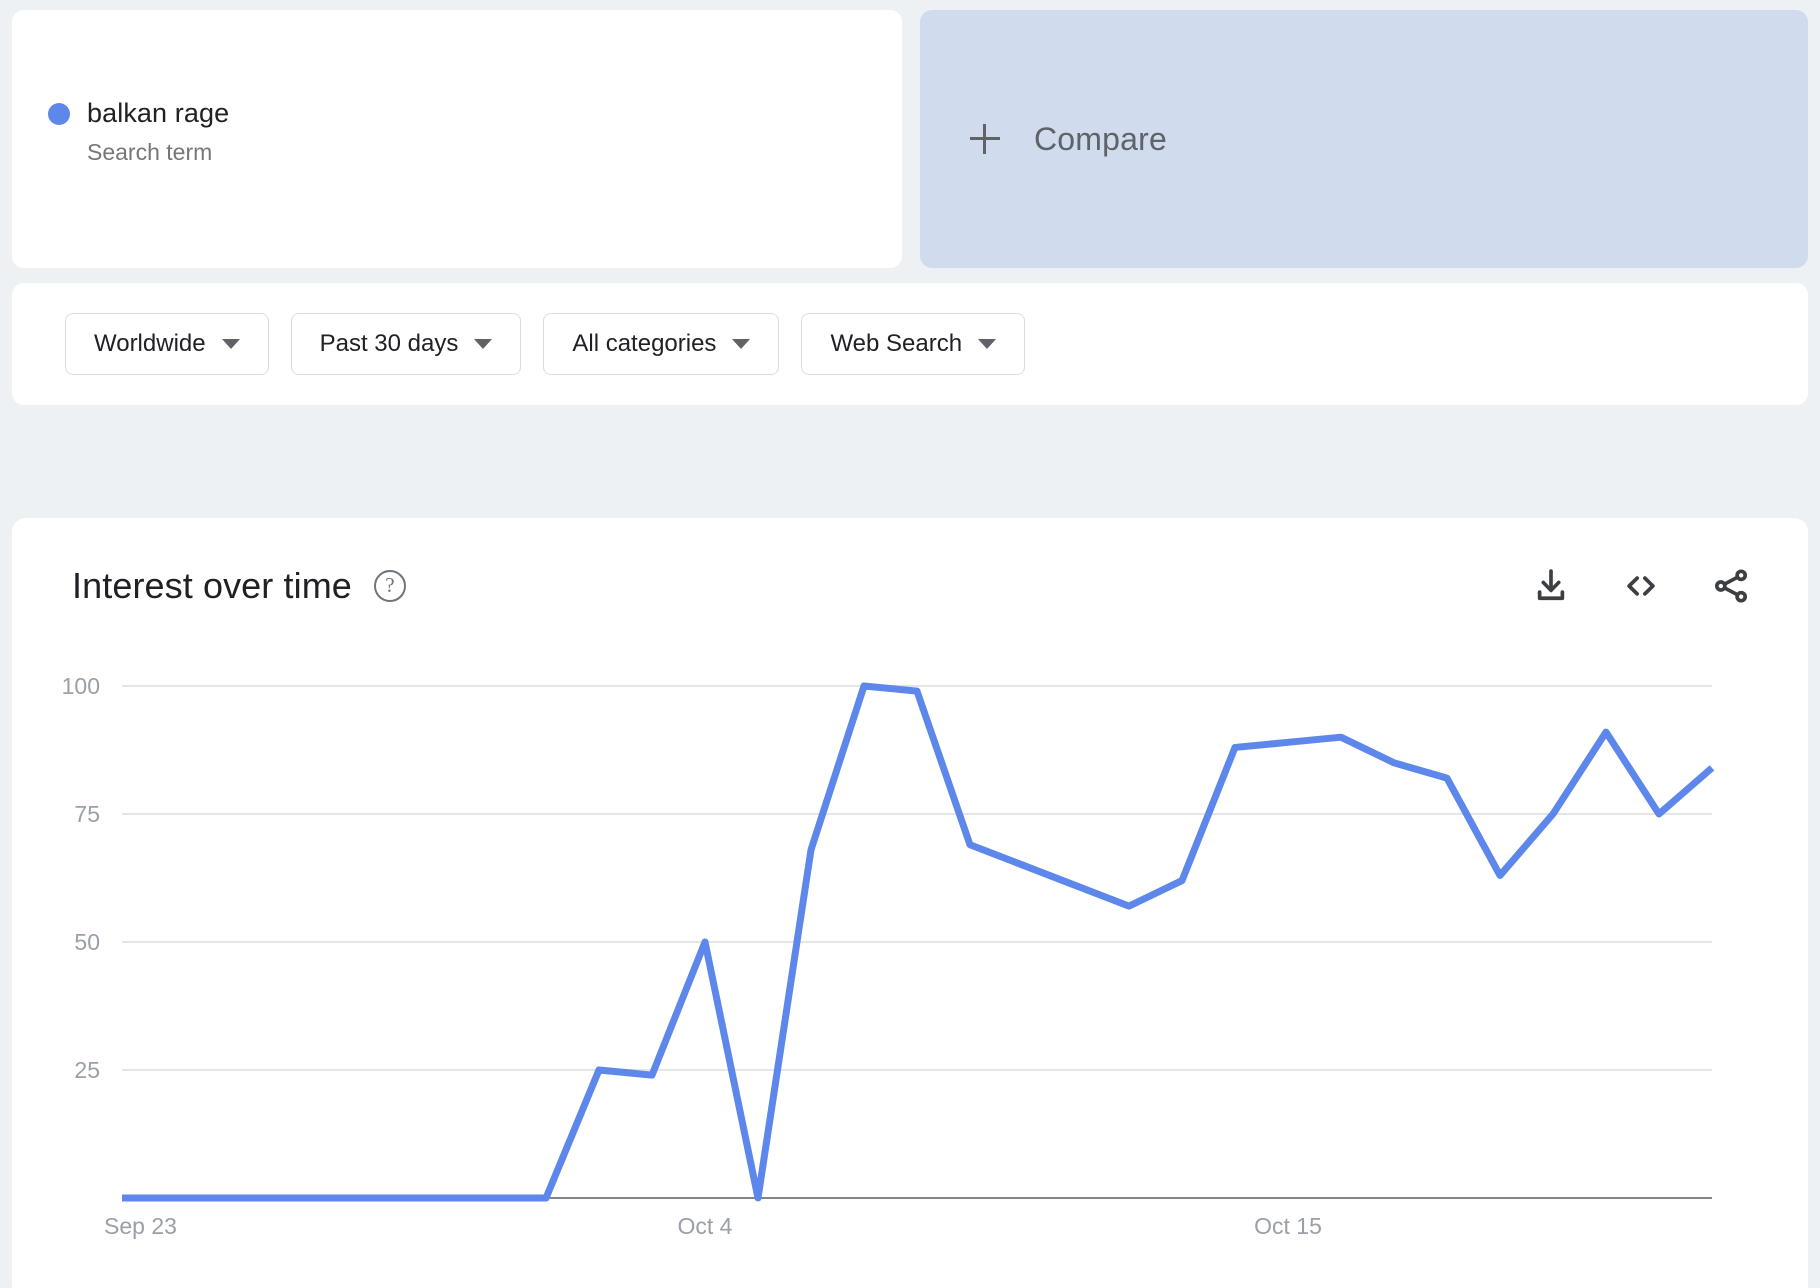 The image size is (1820, 1288). I want to click on chart-title-wrap: Interest over time ?, so click(239, 586).